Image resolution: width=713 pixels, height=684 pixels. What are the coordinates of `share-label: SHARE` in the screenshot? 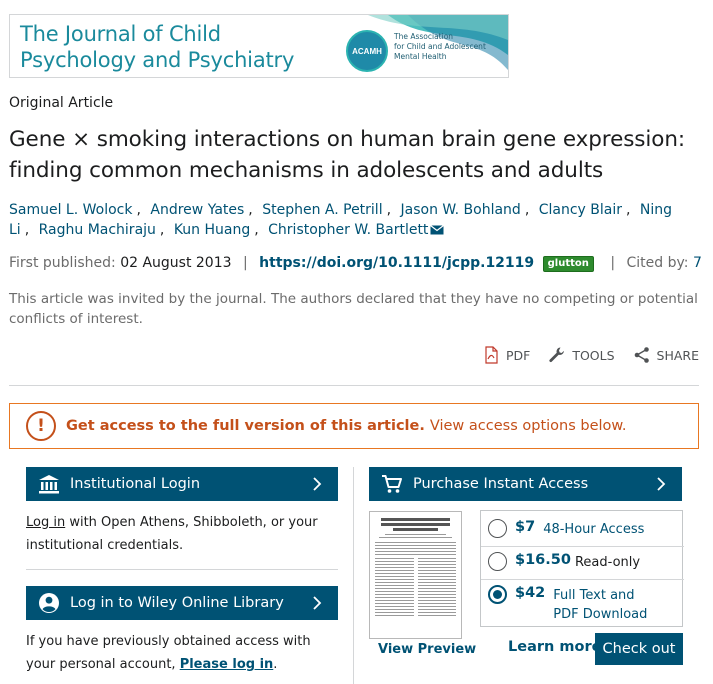 It's located at (677, 355).